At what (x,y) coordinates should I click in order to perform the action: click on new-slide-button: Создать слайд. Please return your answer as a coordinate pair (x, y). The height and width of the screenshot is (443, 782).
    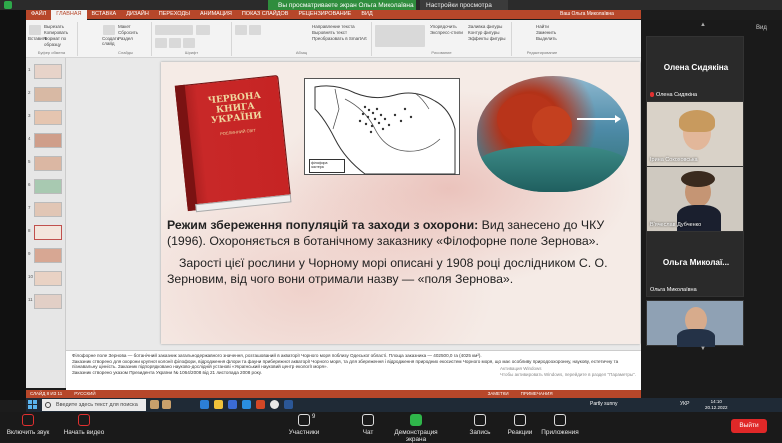
    Looking at the image, I should click on (110, 41).